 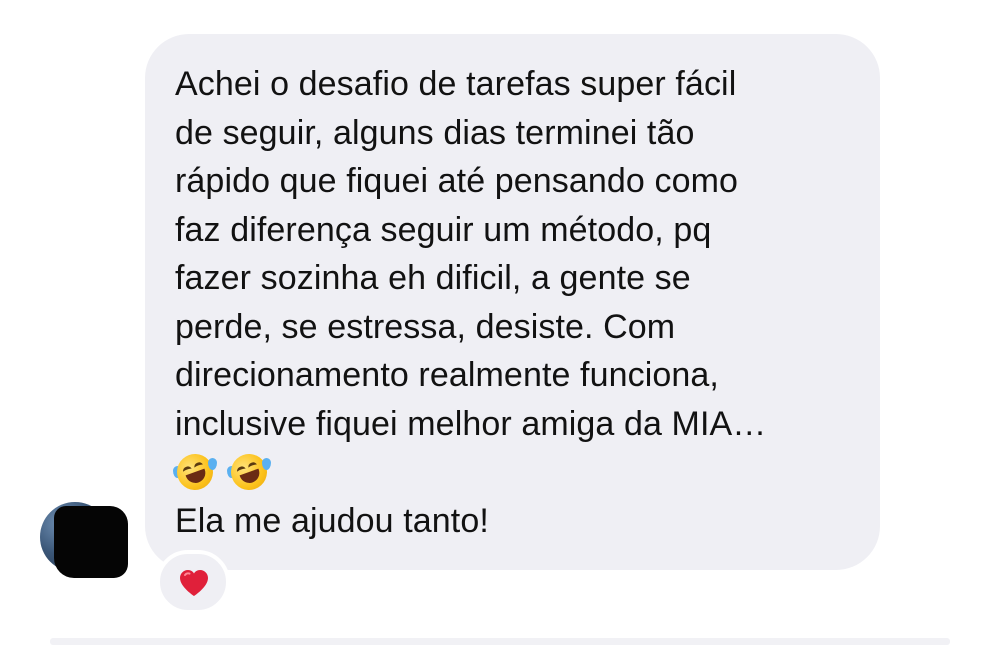 What do you see at coordinates (447, 375) in the screenshot?
I see `message-line: direcionamento realmente funciona,` at bounding box center [447, 375].